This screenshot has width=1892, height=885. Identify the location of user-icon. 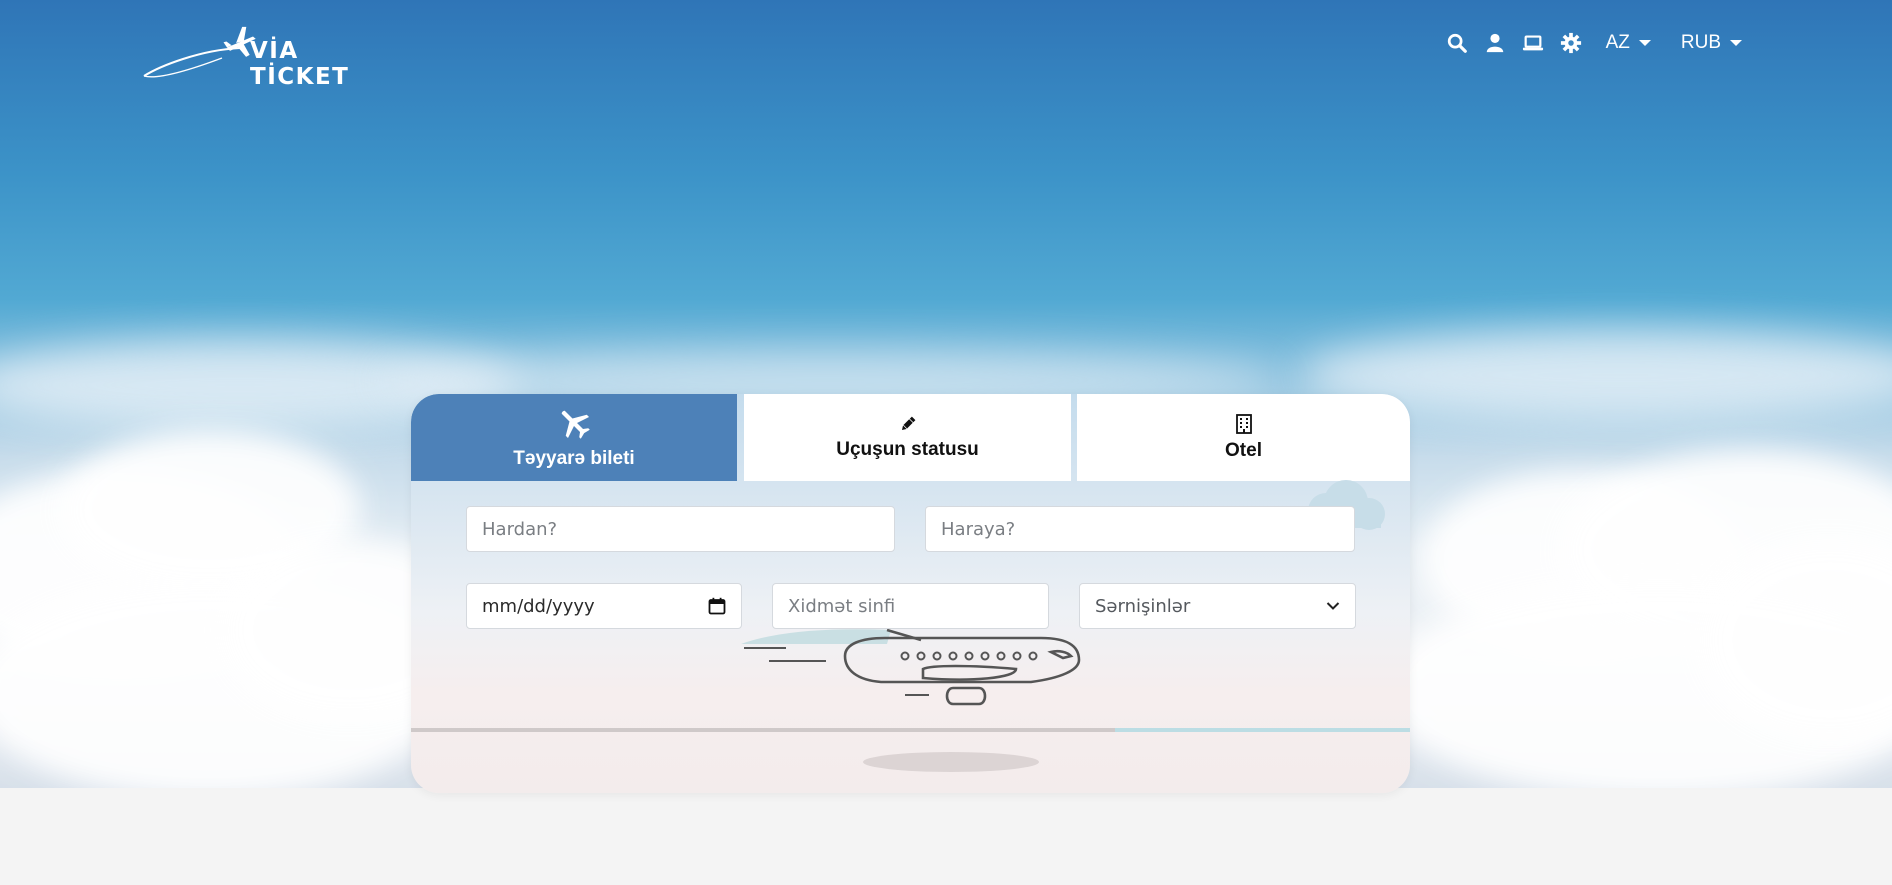
(1495, 43).